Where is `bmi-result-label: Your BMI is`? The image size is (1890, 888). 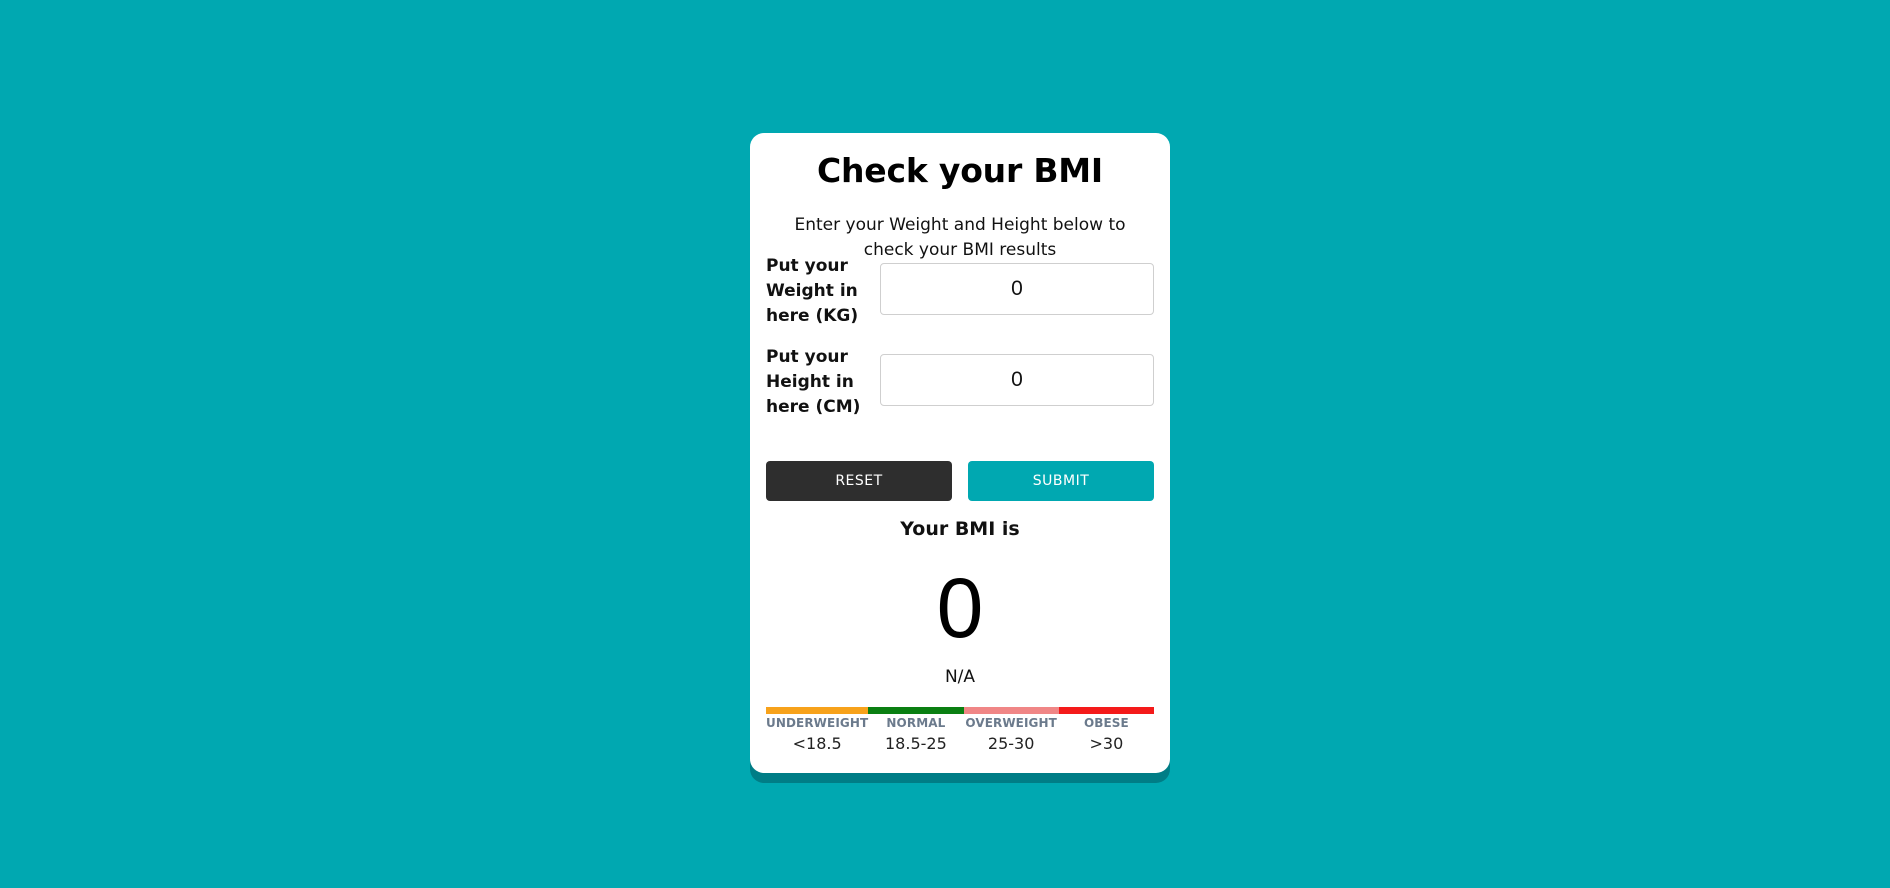 bmi-result-label: Your BMI is is located at coordinates (960, 529).